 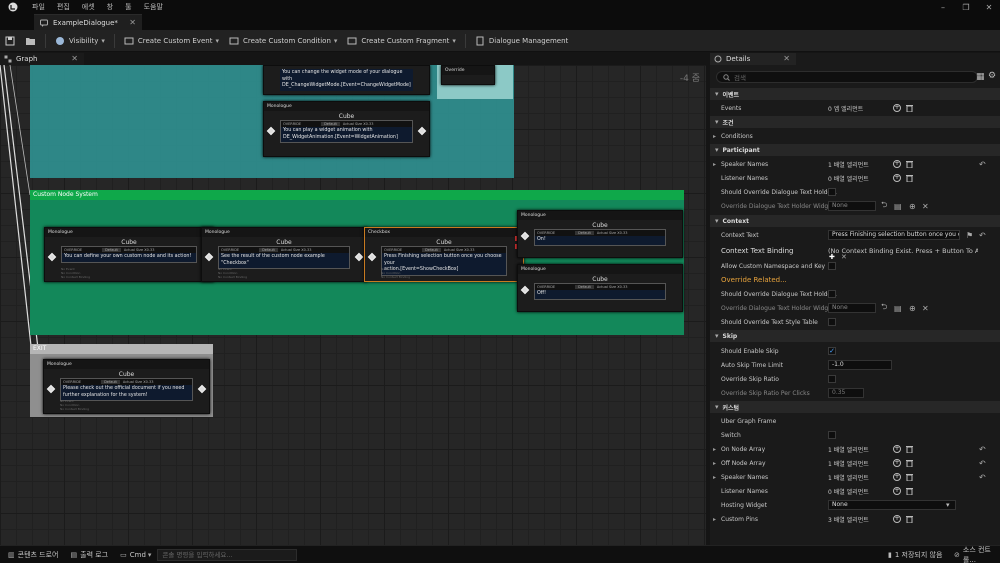 What do you see at coordinates (38, 7) in the screenshot?
I see `menu-file: 파일` at bounding box center [38, 7].